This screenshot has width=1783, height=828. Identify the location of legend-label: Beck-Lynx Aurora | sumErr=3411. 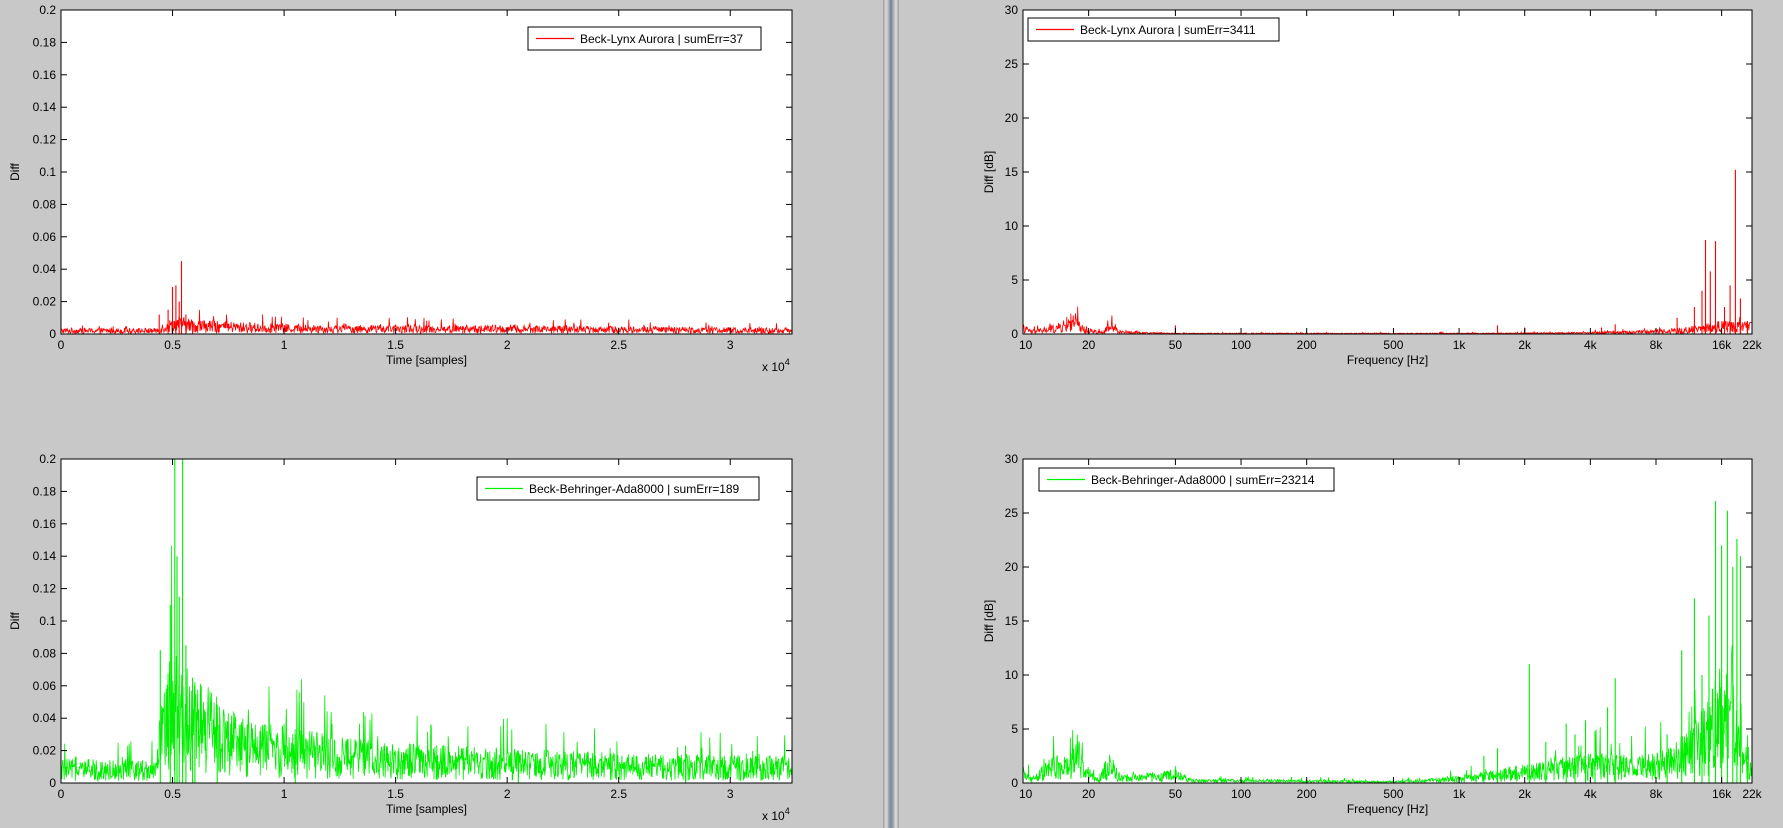
(1168, 30).